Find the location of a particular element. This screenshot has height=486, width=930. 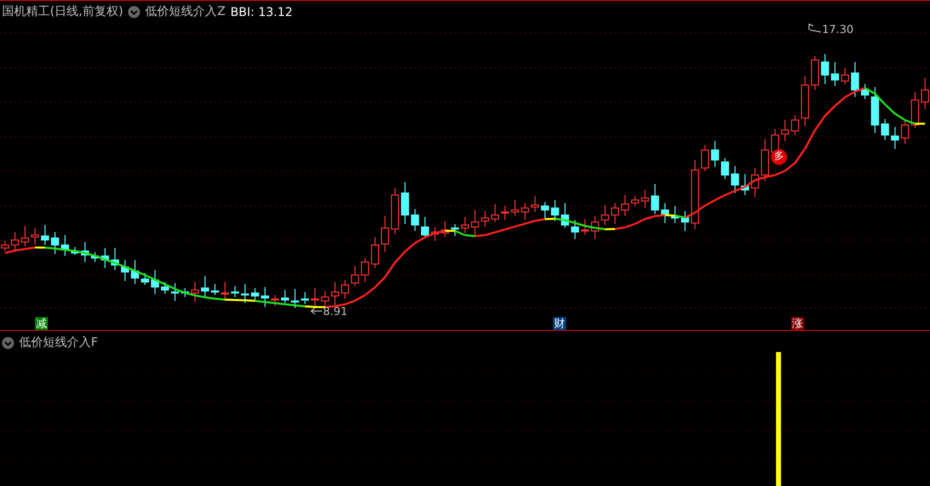

event-marker: 财 is located at coordinates (559, 323).